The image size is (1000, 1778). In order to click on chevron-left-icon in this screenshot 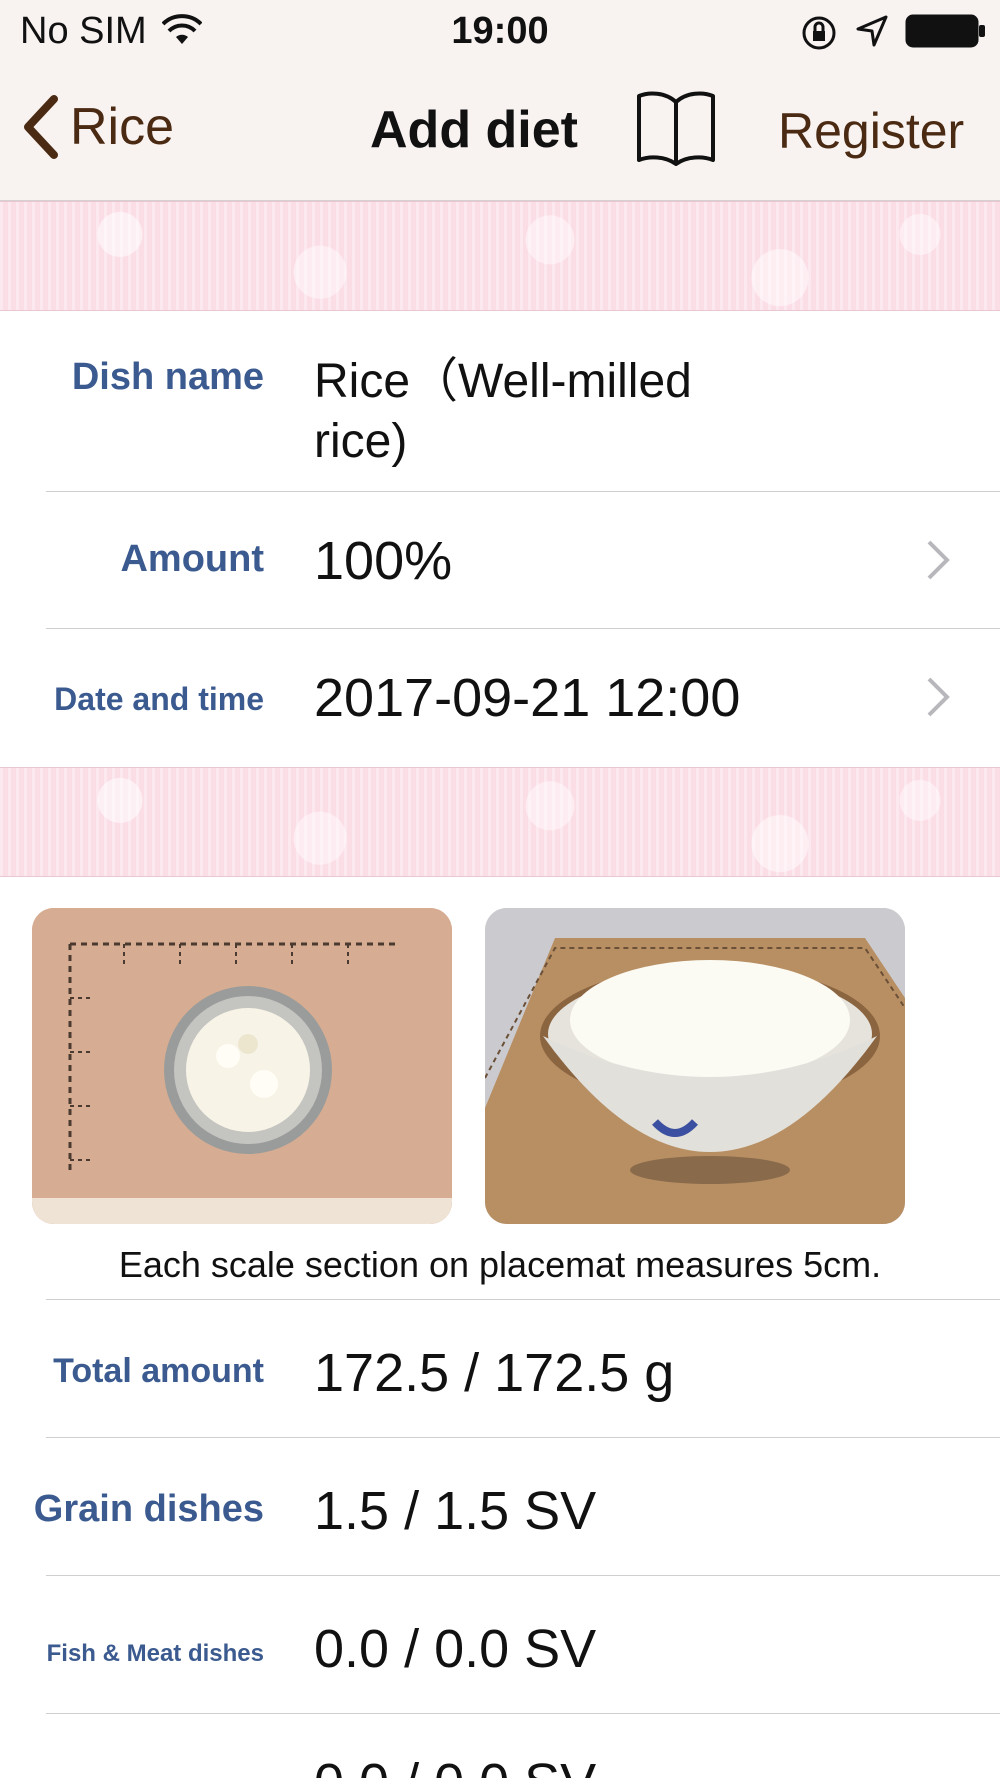, I will do `click(41, 127)`.